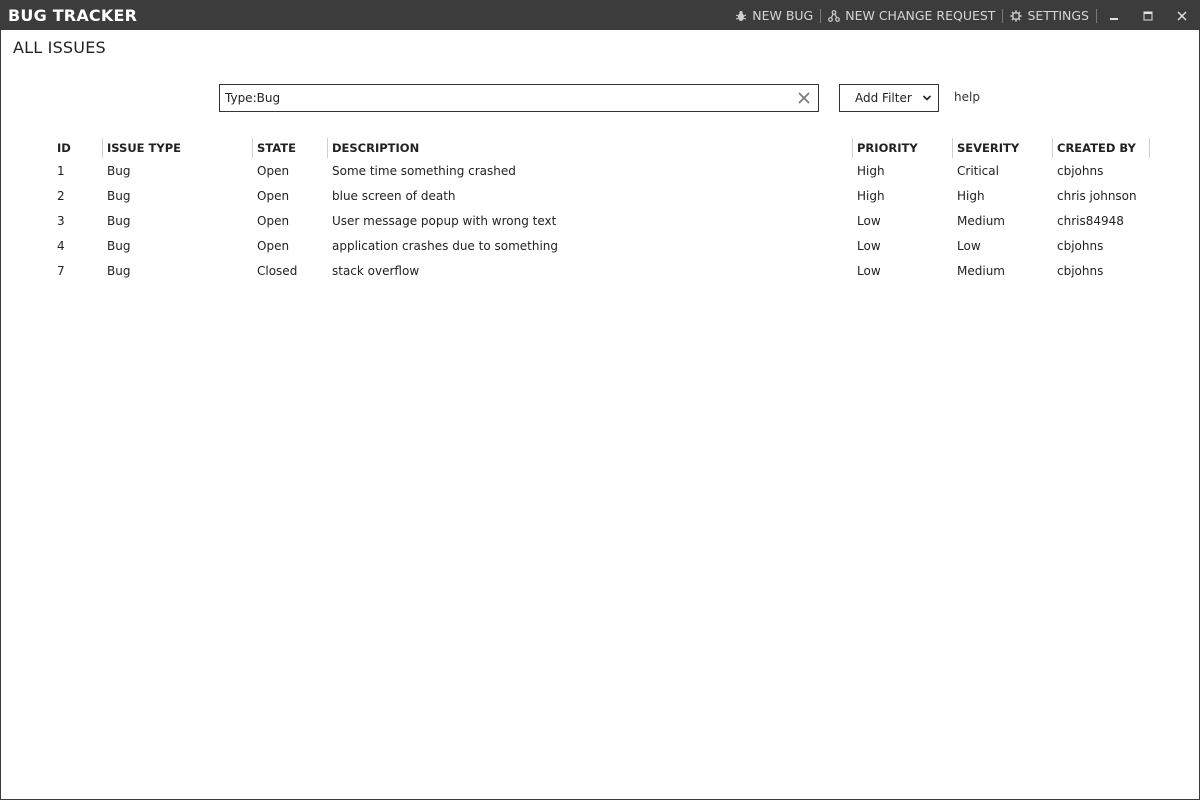  I want to click on cell-created-by: chris johnson, so click(1097, 196).